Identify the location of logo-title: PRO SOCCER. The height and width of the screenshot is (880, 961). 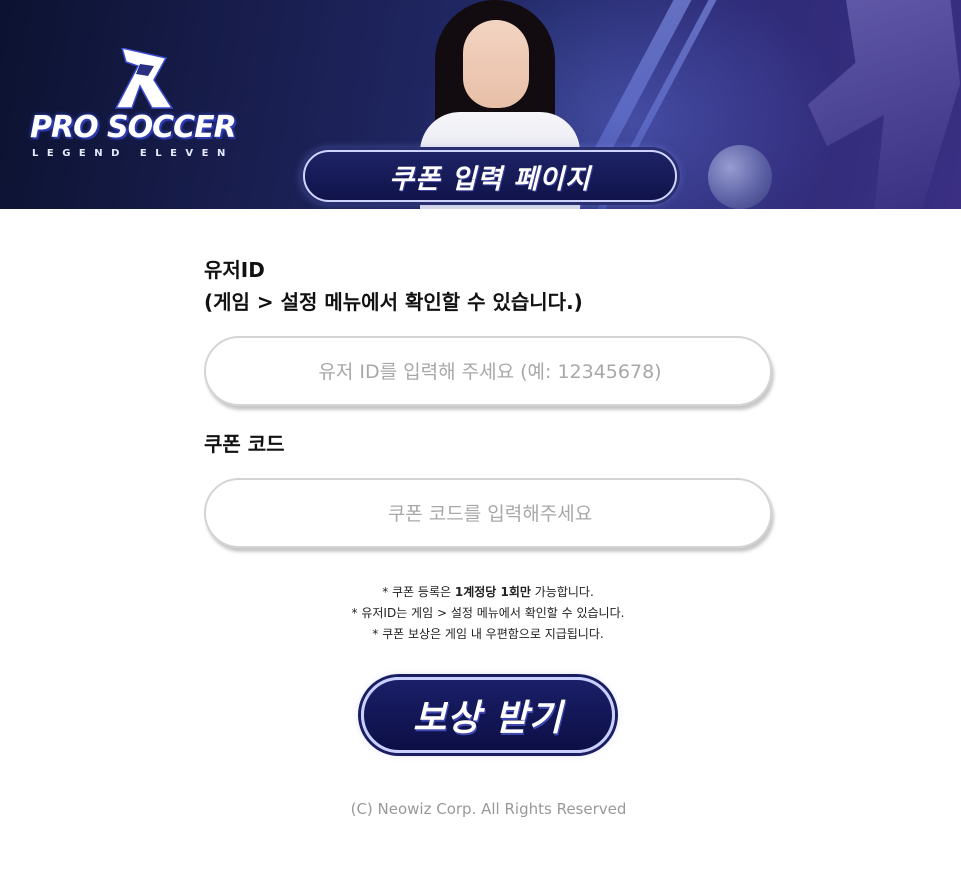
(133, 127).